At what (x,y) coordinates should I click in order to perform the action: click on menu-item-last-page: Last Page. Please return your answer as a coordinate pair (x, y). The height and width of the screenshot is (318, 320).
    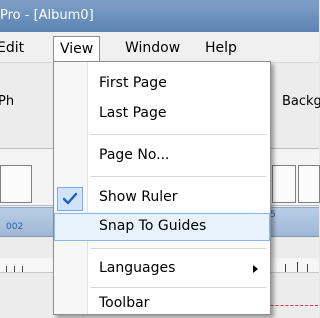
    Looking at the image, I should click on (162, 114).